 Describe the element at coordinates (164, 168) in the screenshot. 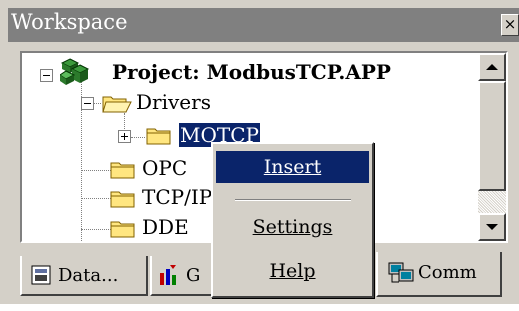

I see `opc-label: OPC` at that location.